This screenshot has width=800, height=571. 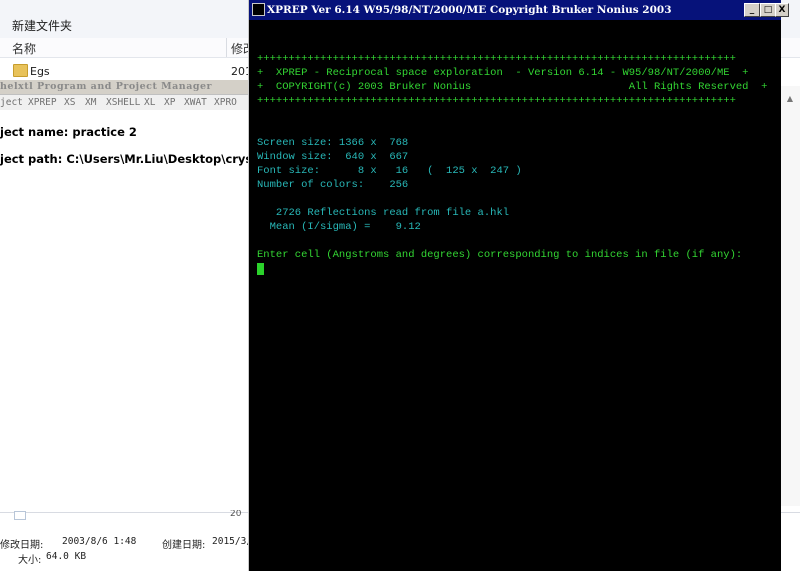 I want to click on modified-date-value: 2003/8/6 1:48, so click(x=99, y=541).